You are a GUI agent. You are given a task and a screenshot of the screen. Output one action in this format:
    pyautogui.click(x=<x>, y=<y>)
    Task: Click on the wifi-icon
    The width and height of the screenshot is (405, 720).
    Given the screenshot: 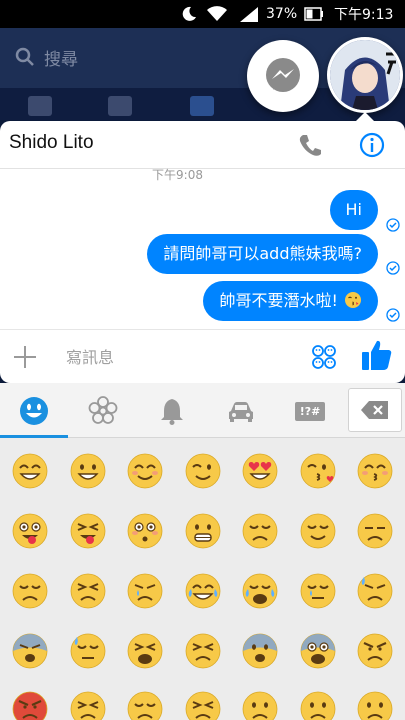 What is the action you would take?
    pyautogui.click(x=217, y=14)
    